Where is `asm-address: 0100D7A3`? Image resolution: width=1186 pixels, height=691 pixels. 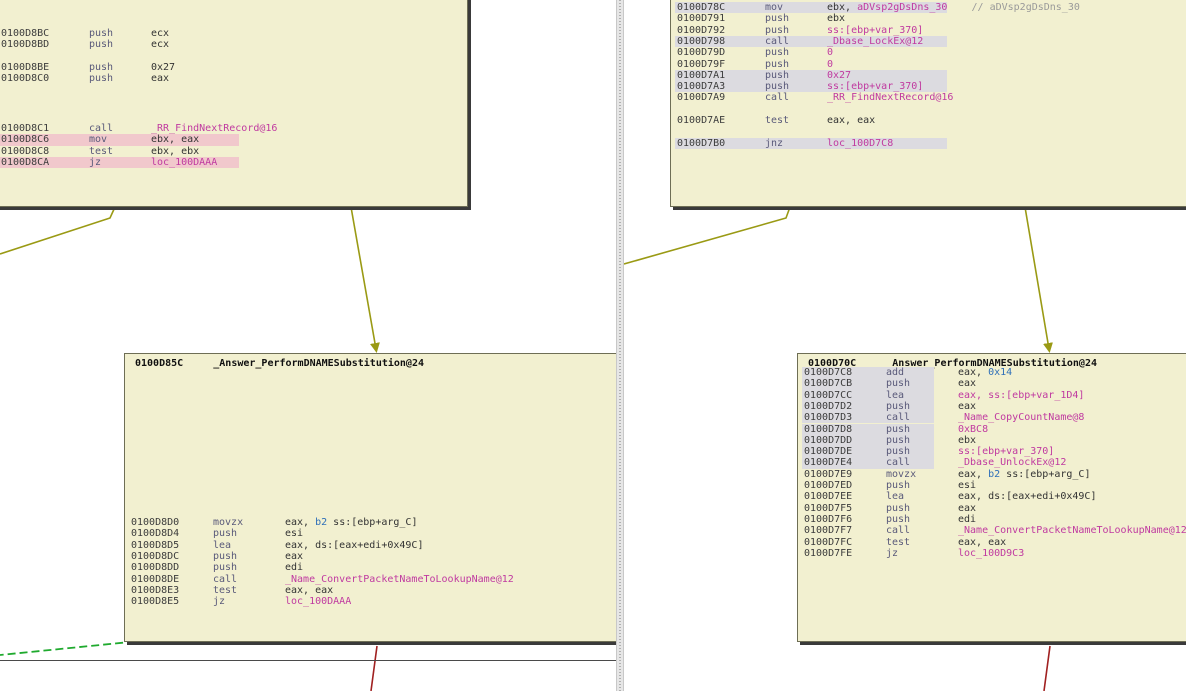 asm-address: 0100D7A3 is located at coordinates (701, 86).